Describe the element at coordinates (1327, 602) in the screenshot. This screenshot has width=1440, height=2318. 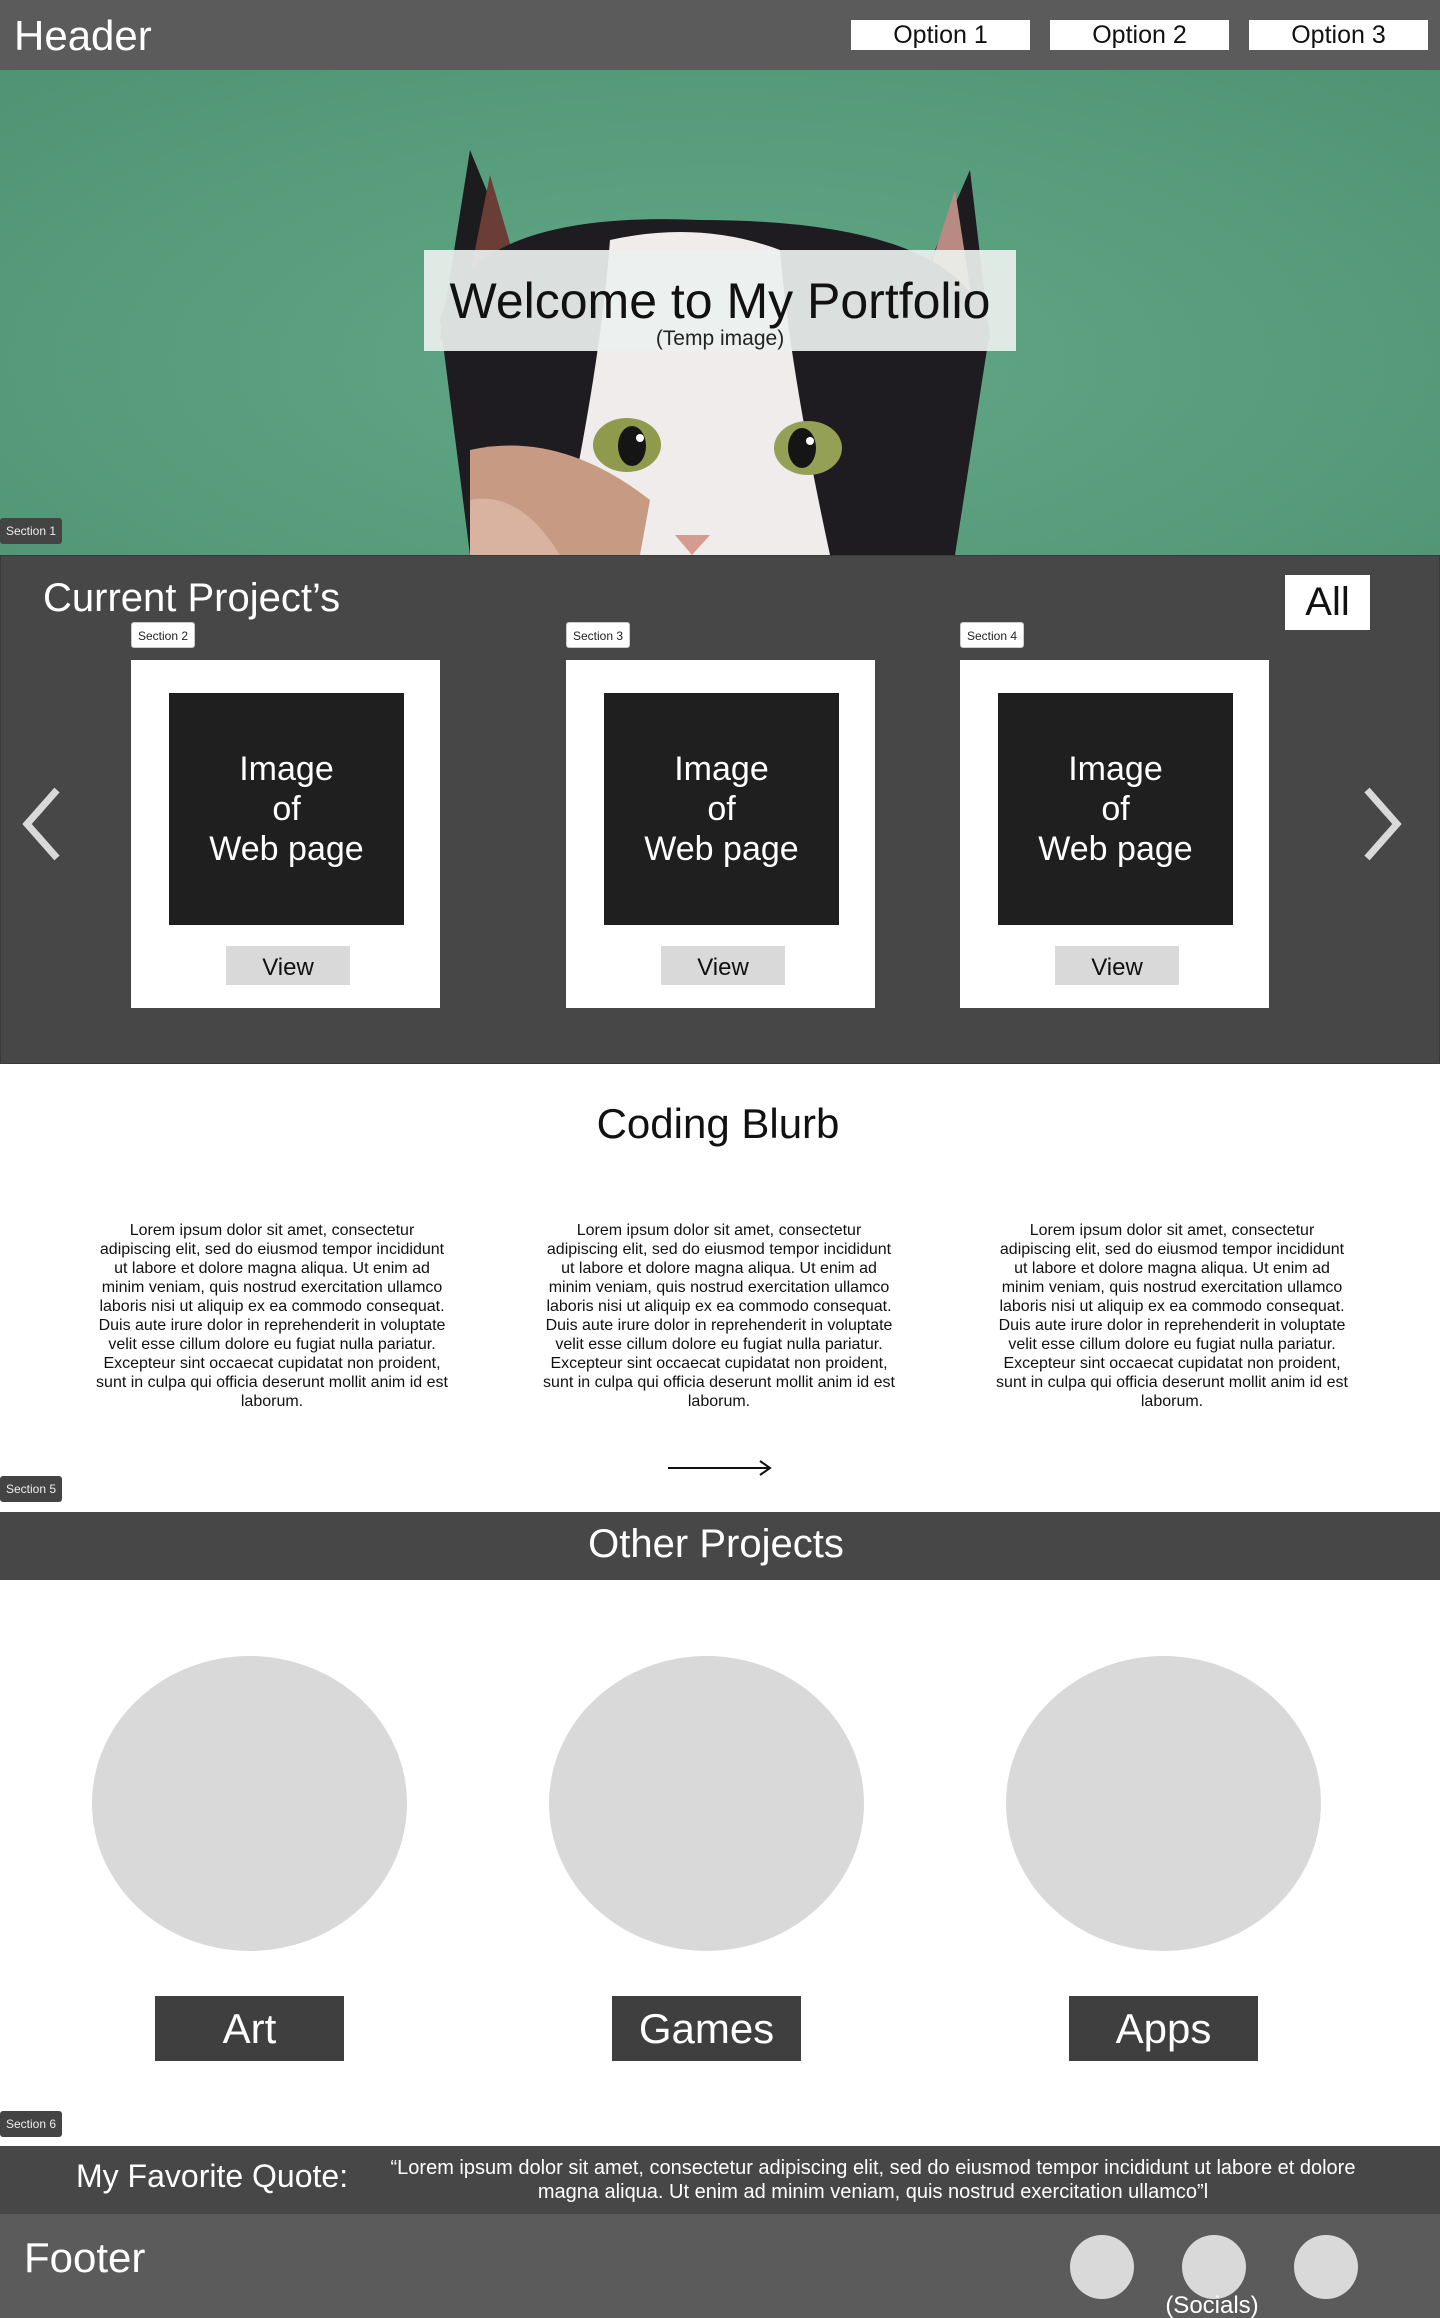
I see `all-filter-button: All` at that location.